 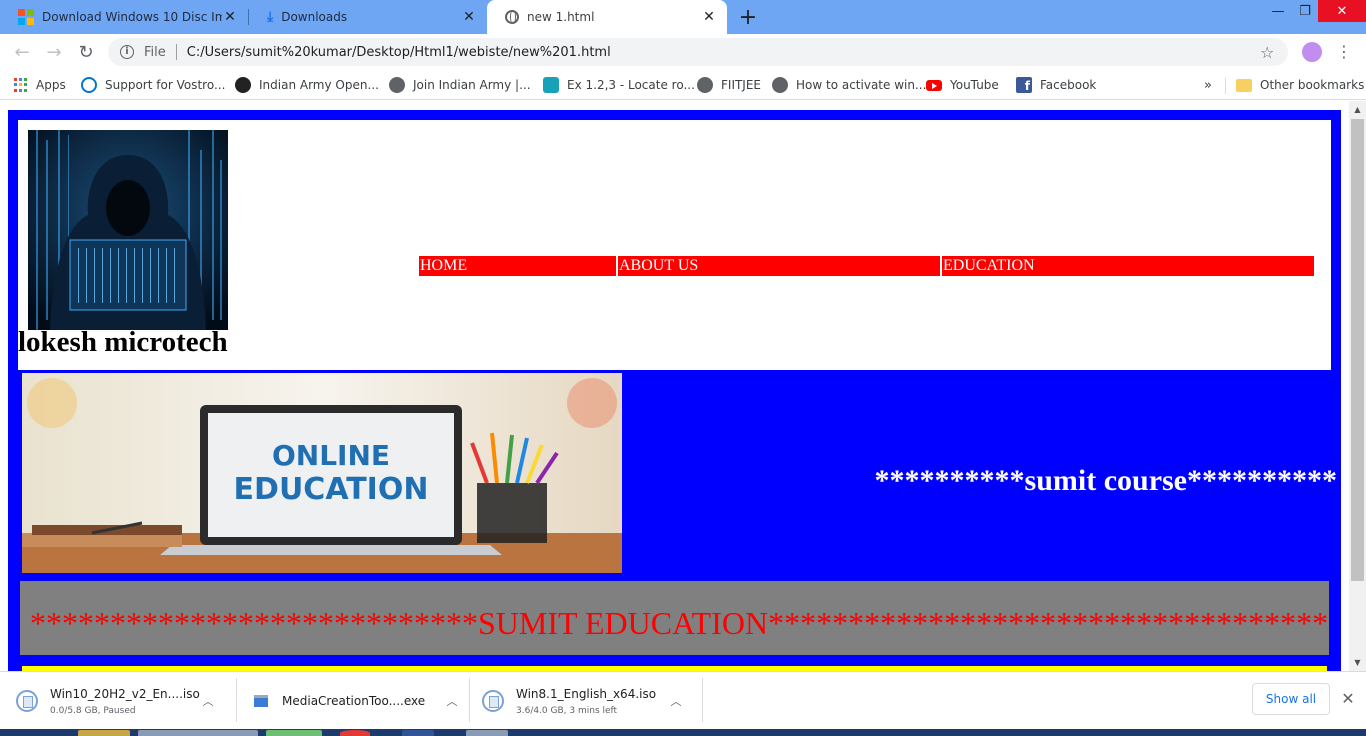 I want to click on nav-education: EDUCATION, so click(x=1128, y=266).